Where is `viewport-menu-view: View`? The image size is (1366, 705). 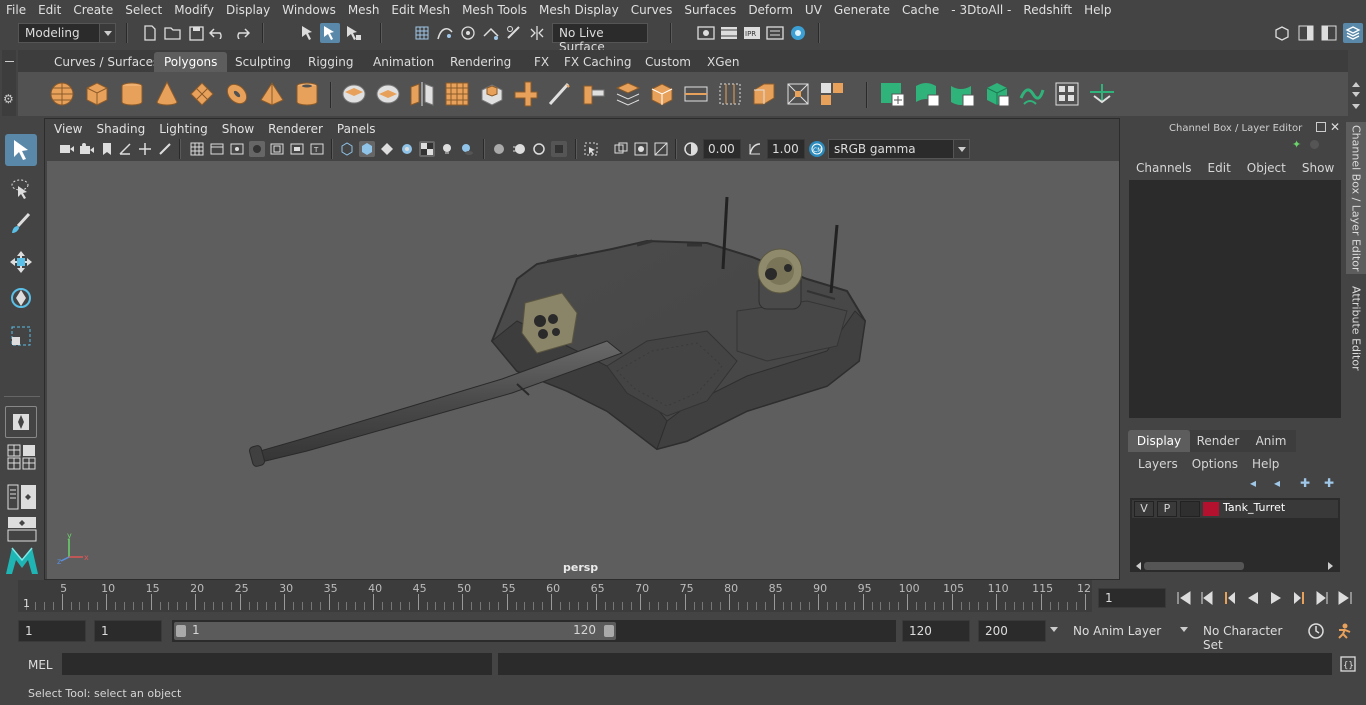
viewport-menu-view: View is located at coordinates (68, 129).